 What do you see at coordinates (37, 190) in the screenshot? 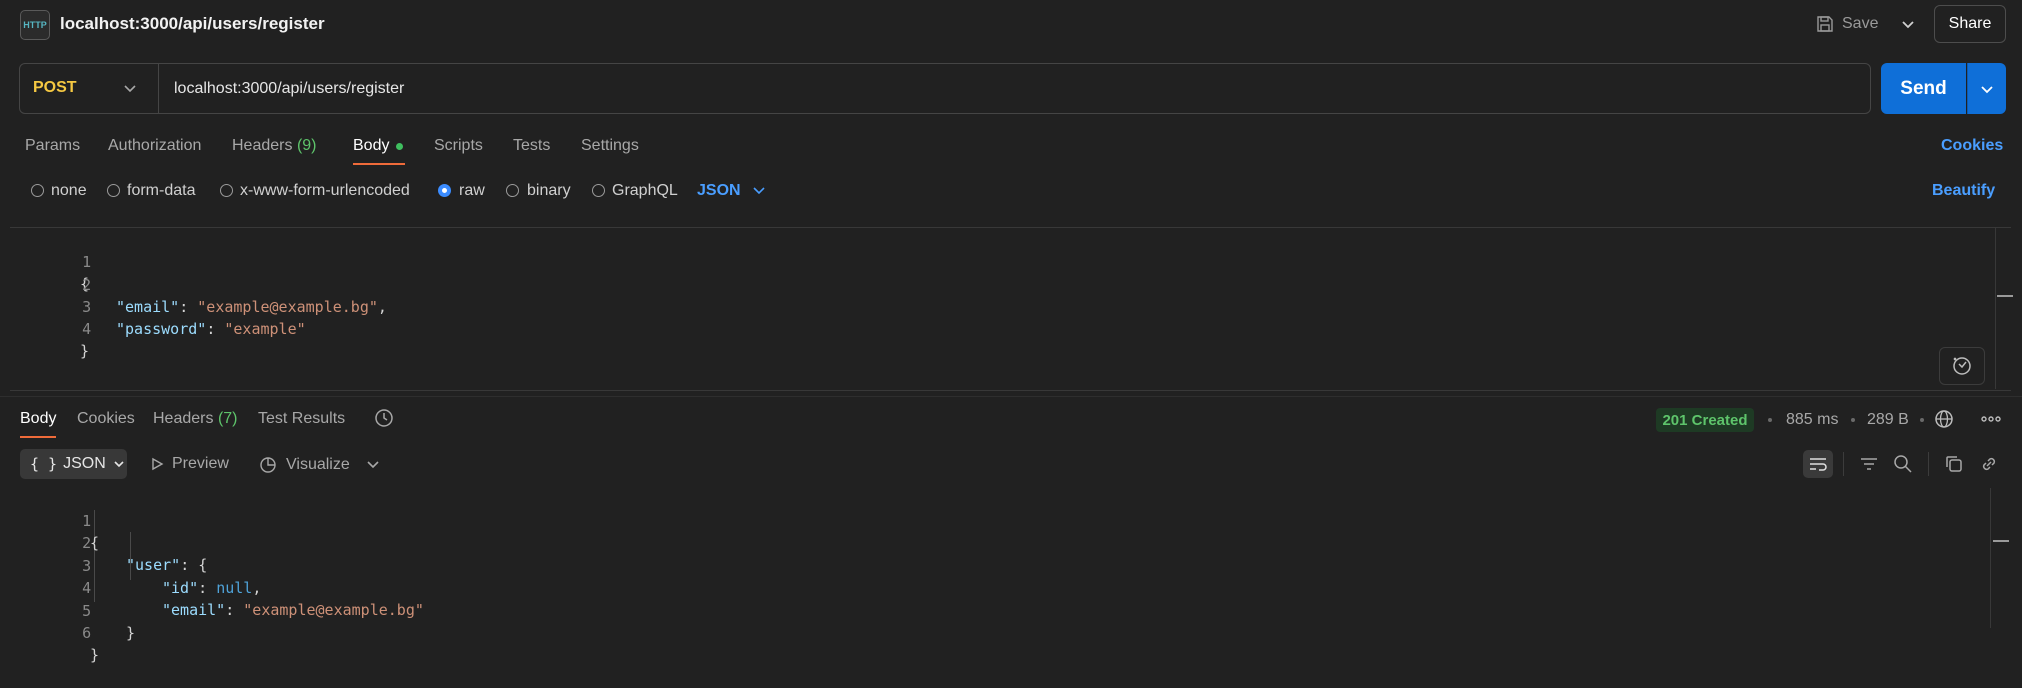
I see `radio-none` at bounding box center [37, 190].